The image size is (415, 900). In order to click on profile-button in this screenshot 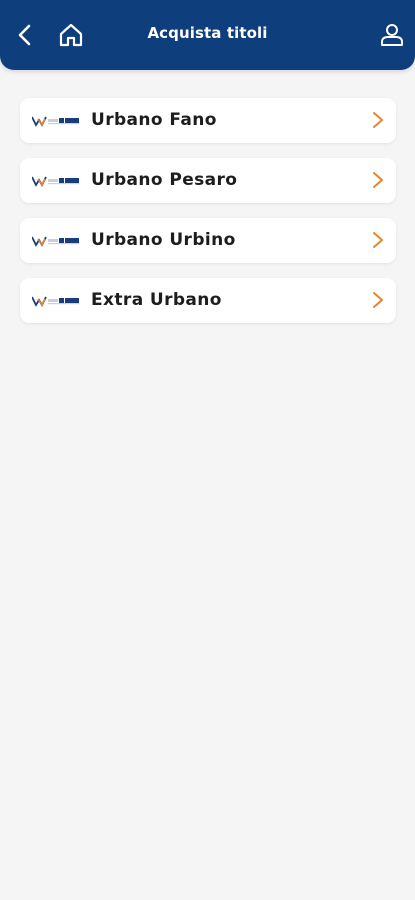, I will do `click(392, 35)`.